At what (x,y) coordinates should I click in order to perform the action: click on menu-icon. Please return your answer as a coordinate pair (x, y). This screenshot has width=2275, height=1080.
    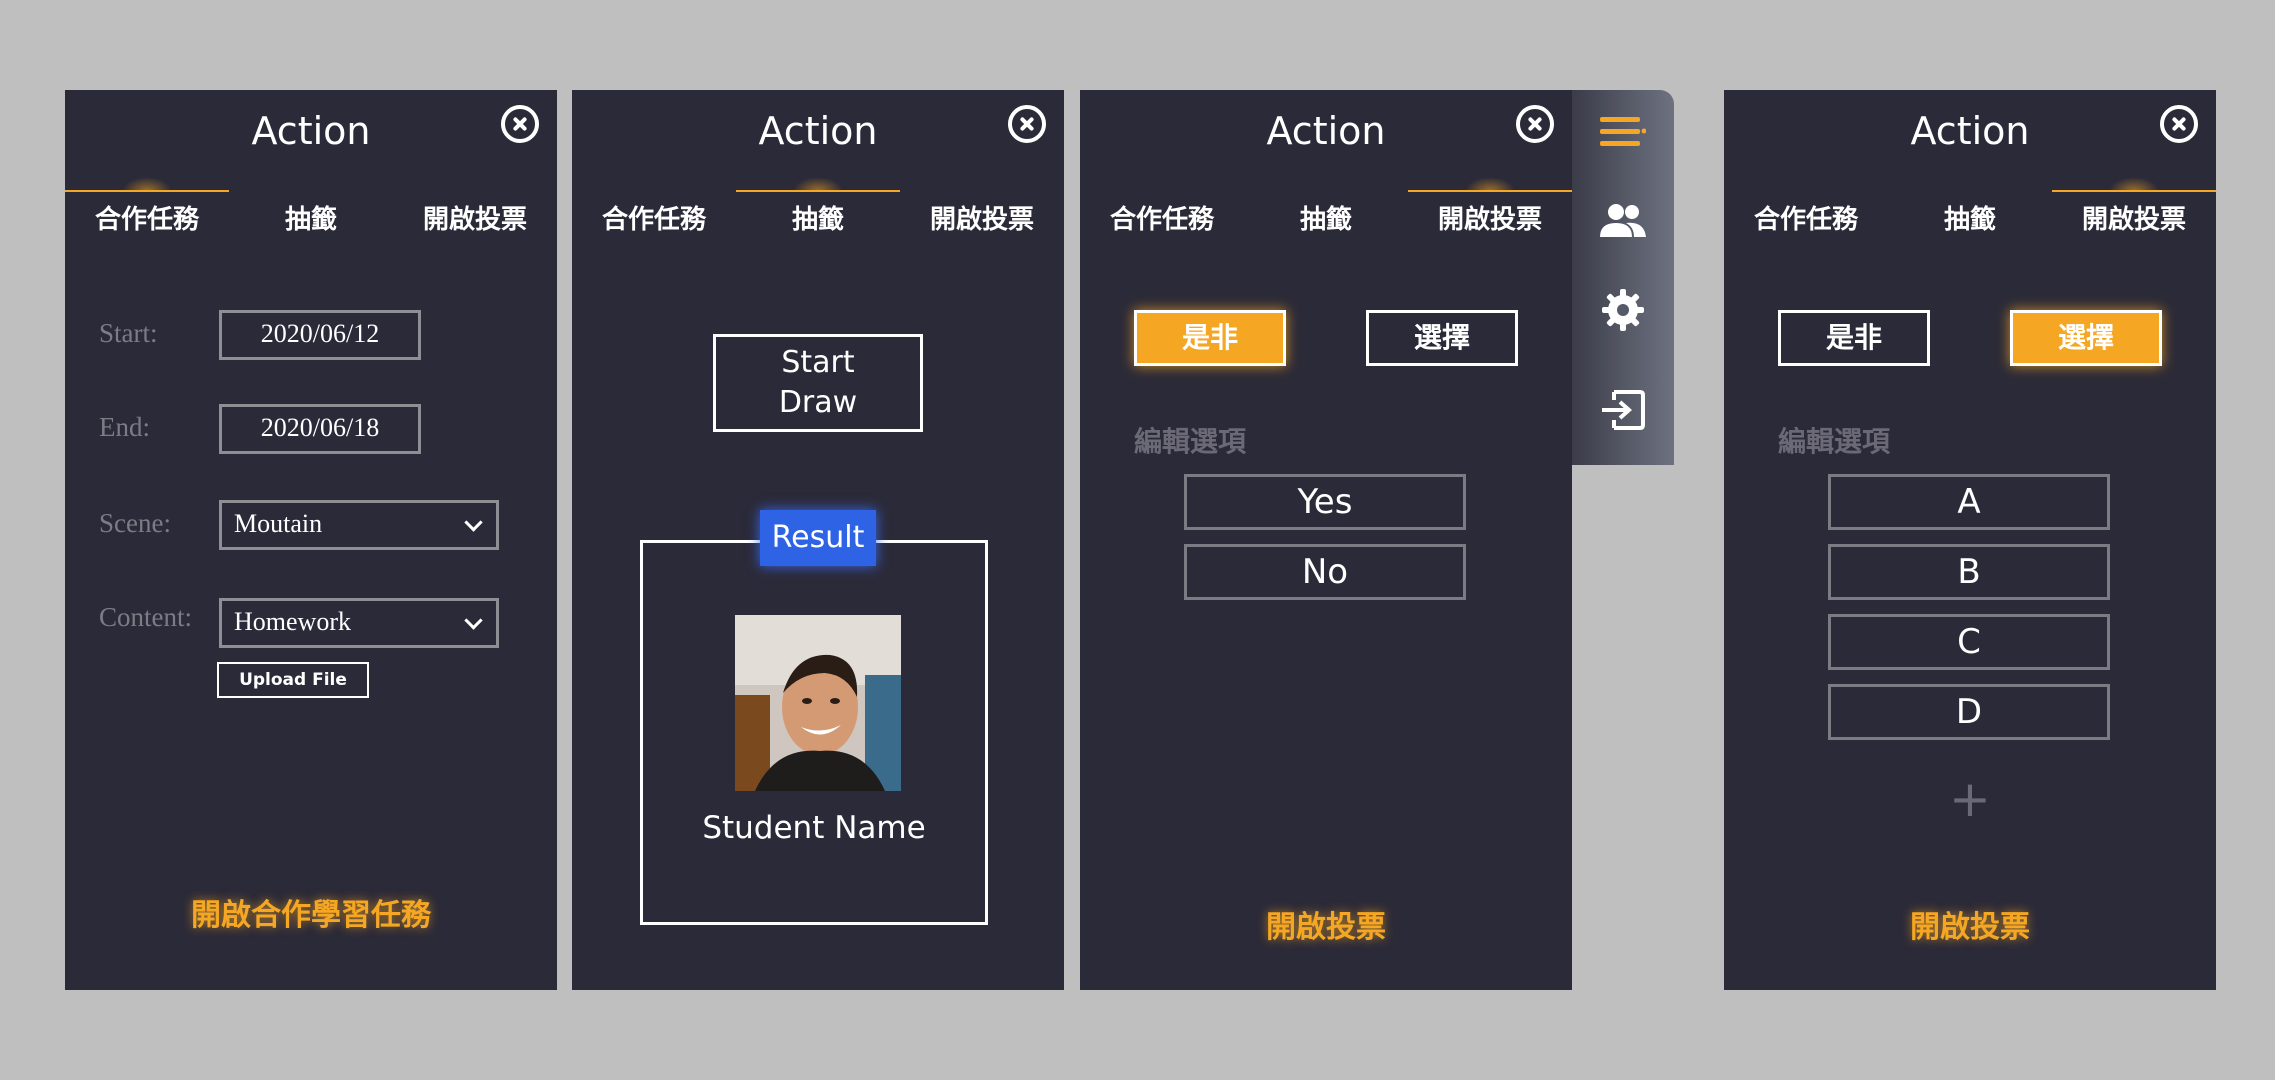
    Looking at the image, I should click on (1623, 132).